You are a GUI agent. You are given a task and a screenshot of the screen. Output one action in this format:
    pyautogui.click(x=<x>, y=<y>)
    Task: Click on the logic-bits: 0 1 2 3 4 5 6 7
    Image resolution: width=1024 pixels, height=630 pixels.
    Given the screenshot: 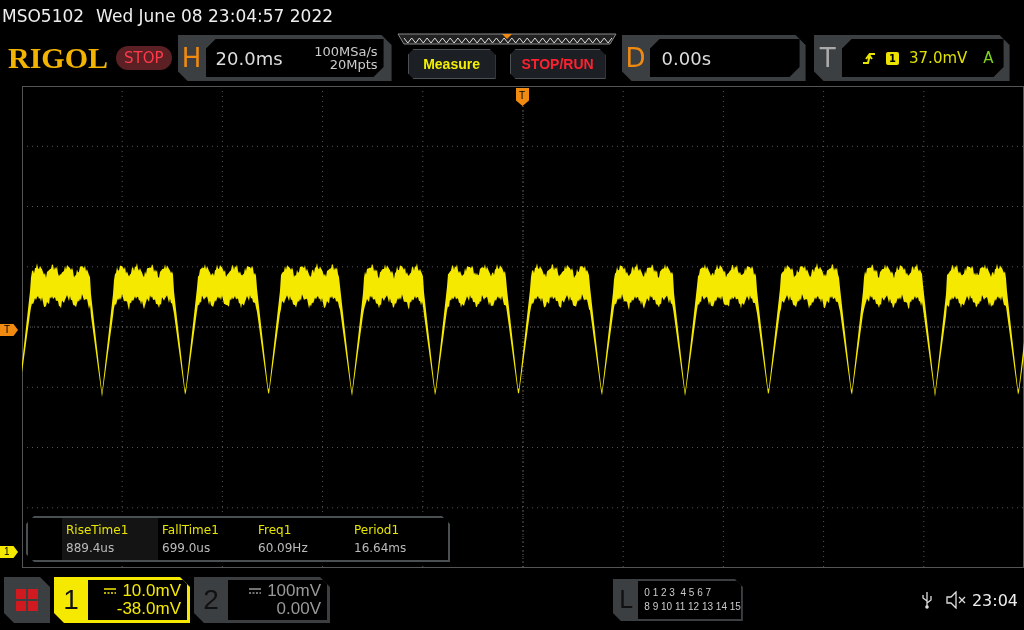 What is the action you would take?
    pyautogui.click(x=678, y=593)
    